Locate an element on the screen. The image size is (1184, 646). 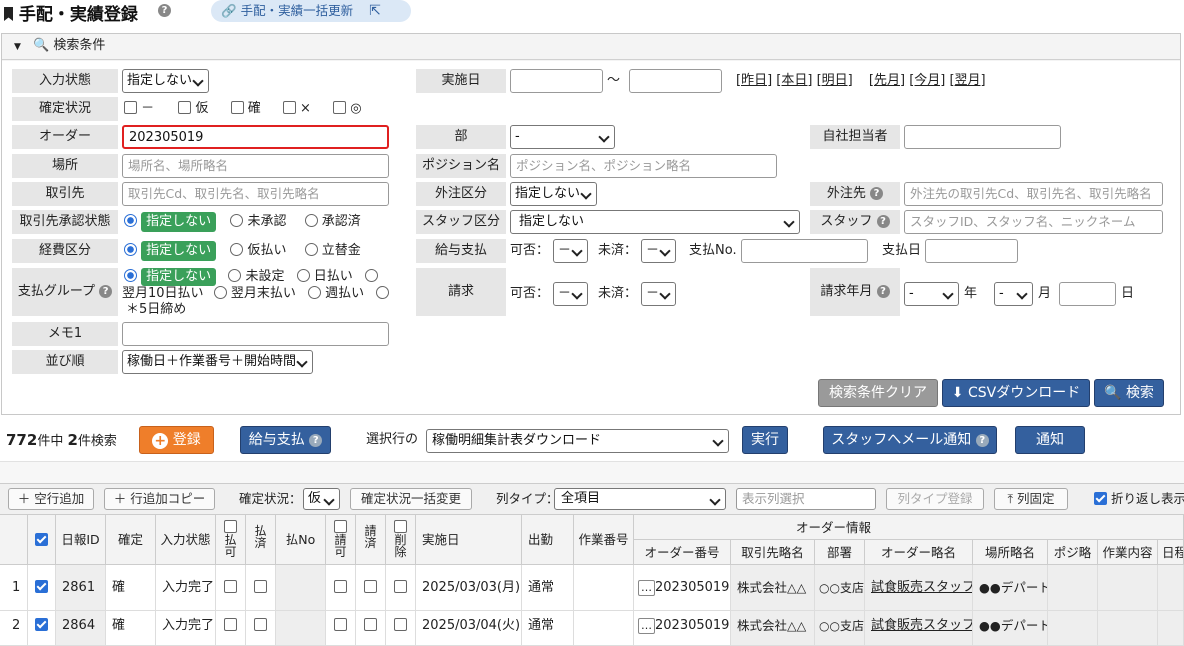
client-input: 取引先Cd、取引先名、取引先略名 is located at coordinates (255, 194).